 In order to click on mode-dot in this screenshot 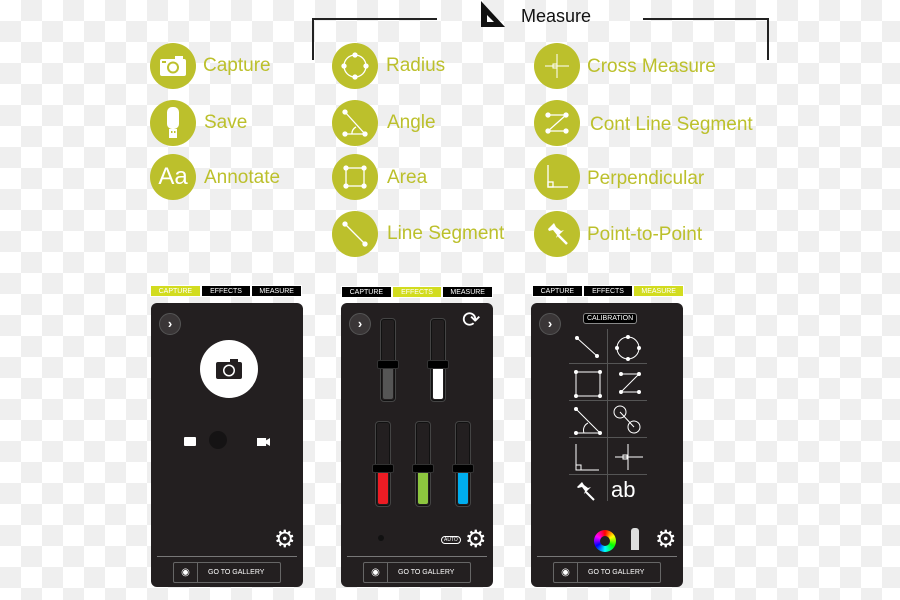, I will do `click(381, 538)`.